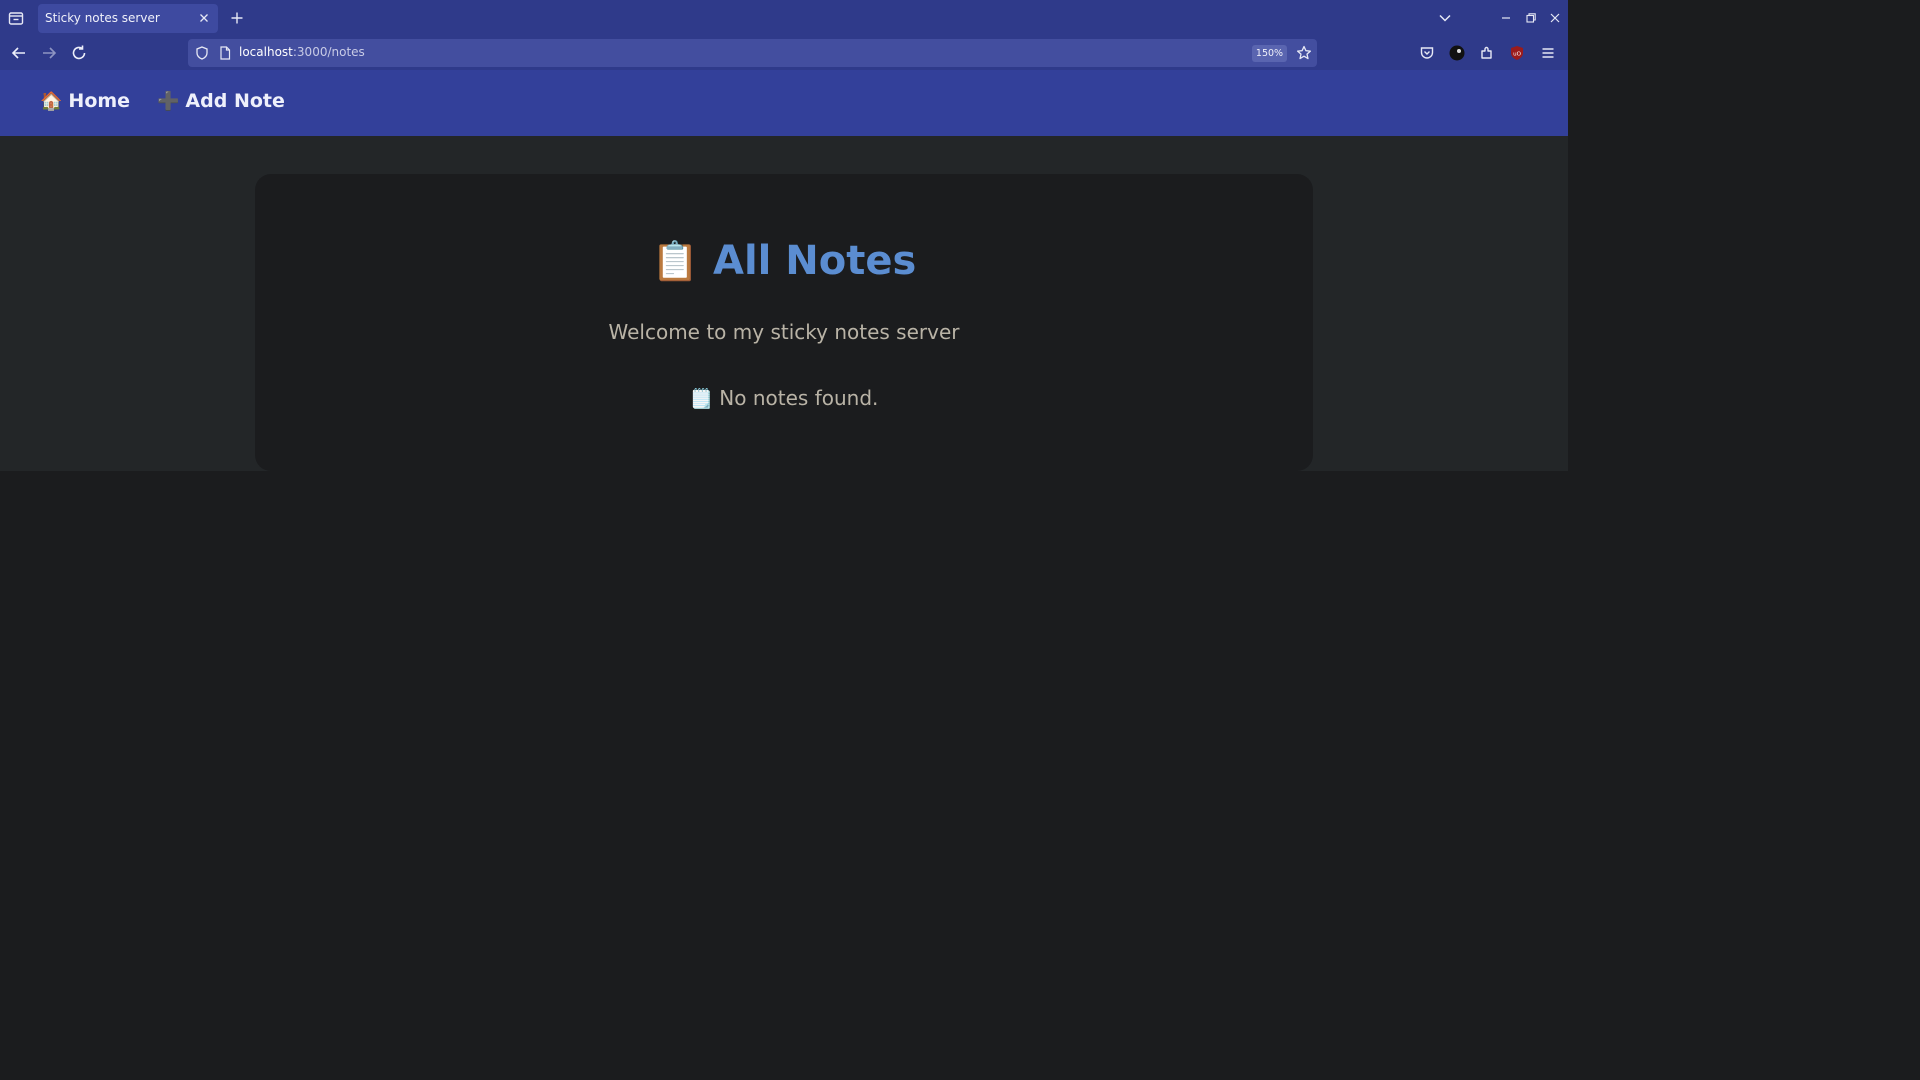 Image resolution: width=1920 pixels, height=1080 pixels. Describe the element at coordinates (1548, 53) in the screenshot. I see `menu-icon` at that location.